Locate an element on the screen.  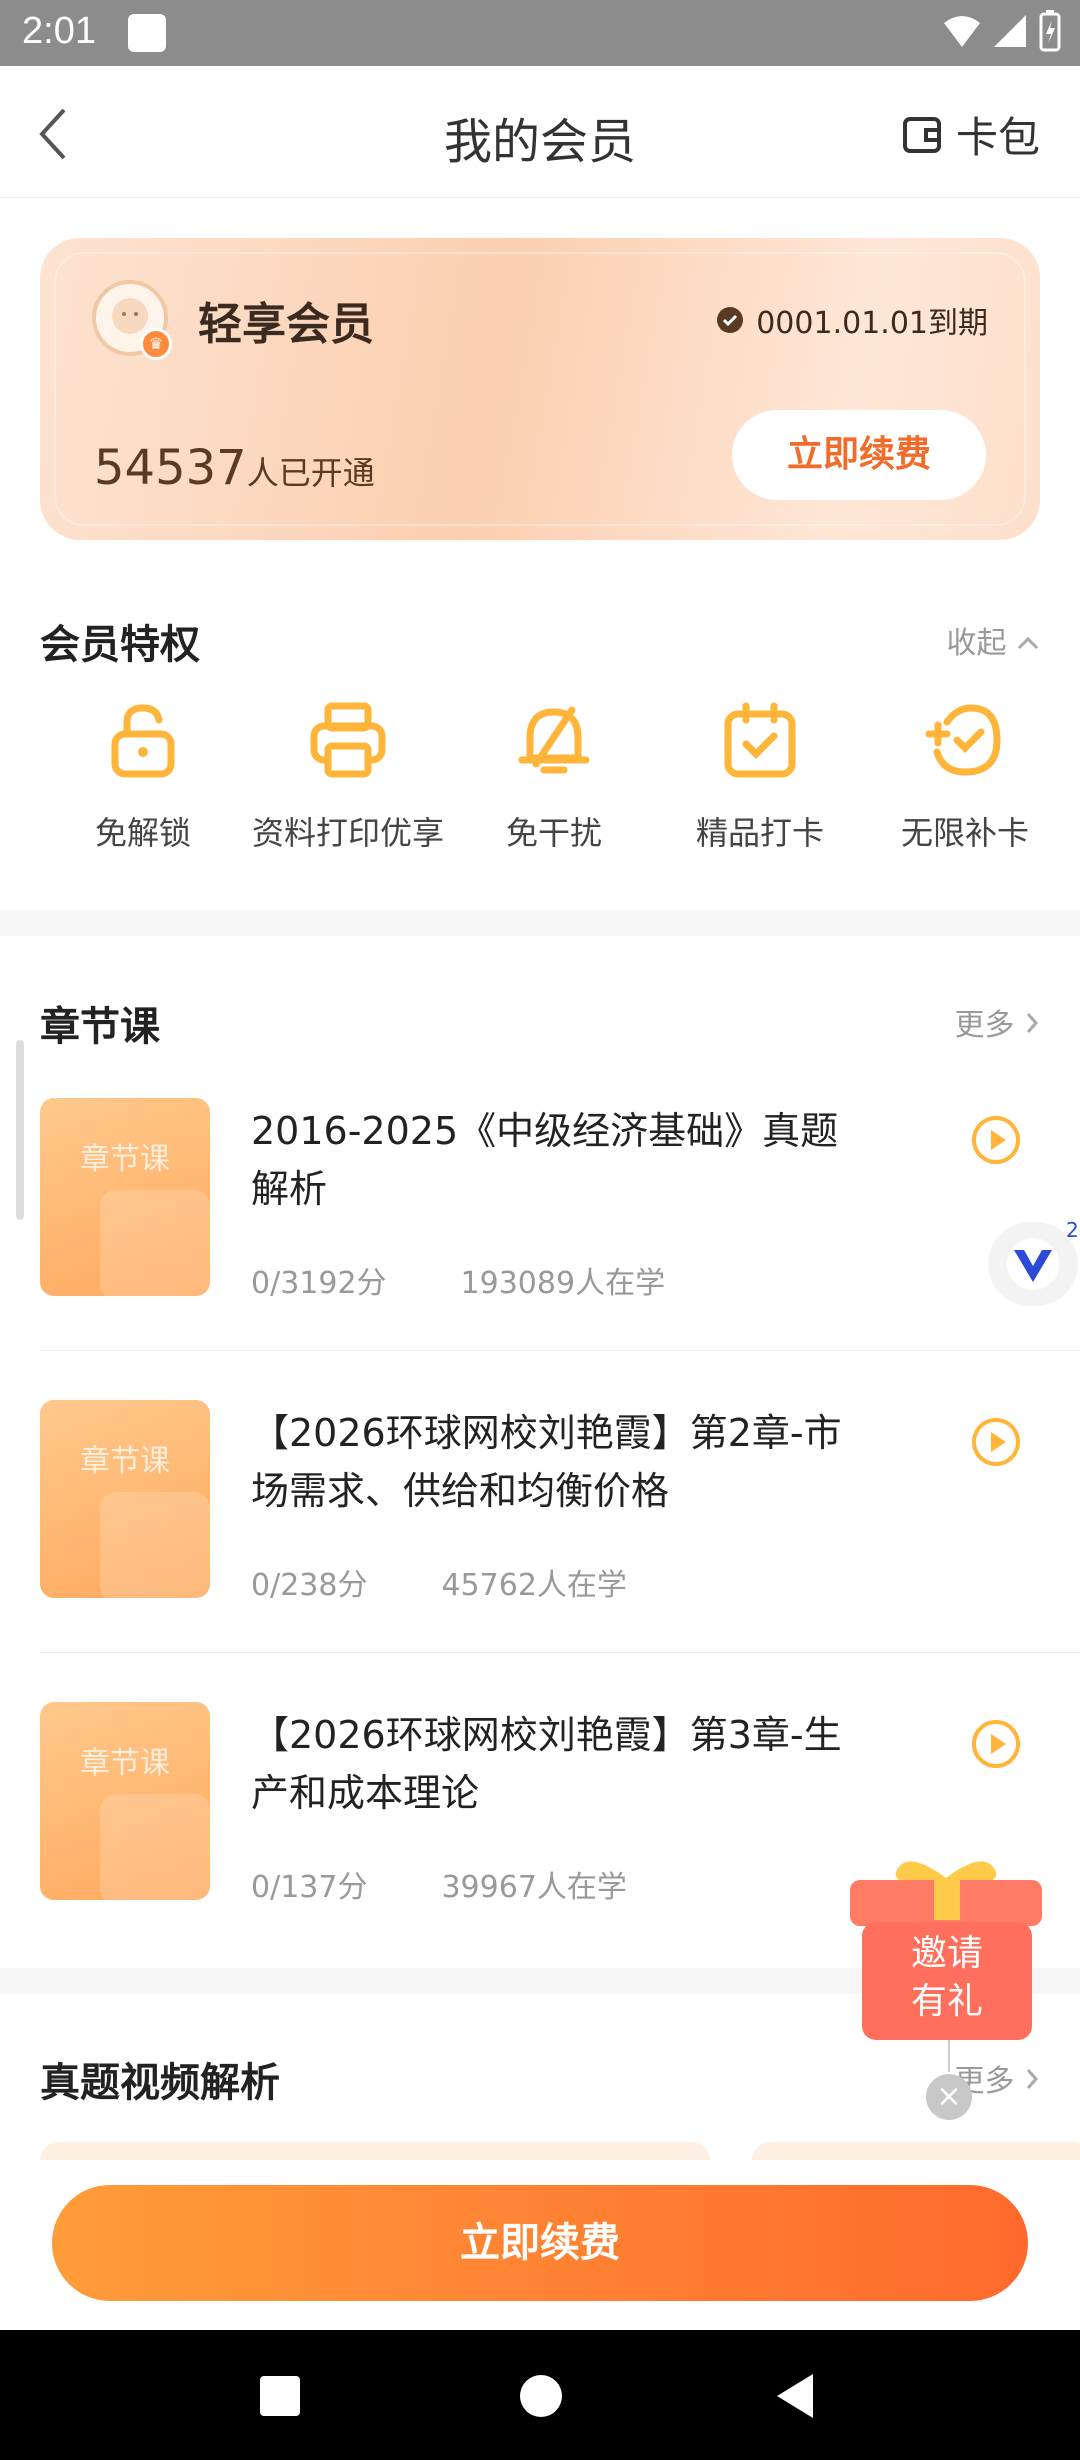
course-title: 2016-2025《中级经济基础》真题解析 is located at coordinates (545, 1160).